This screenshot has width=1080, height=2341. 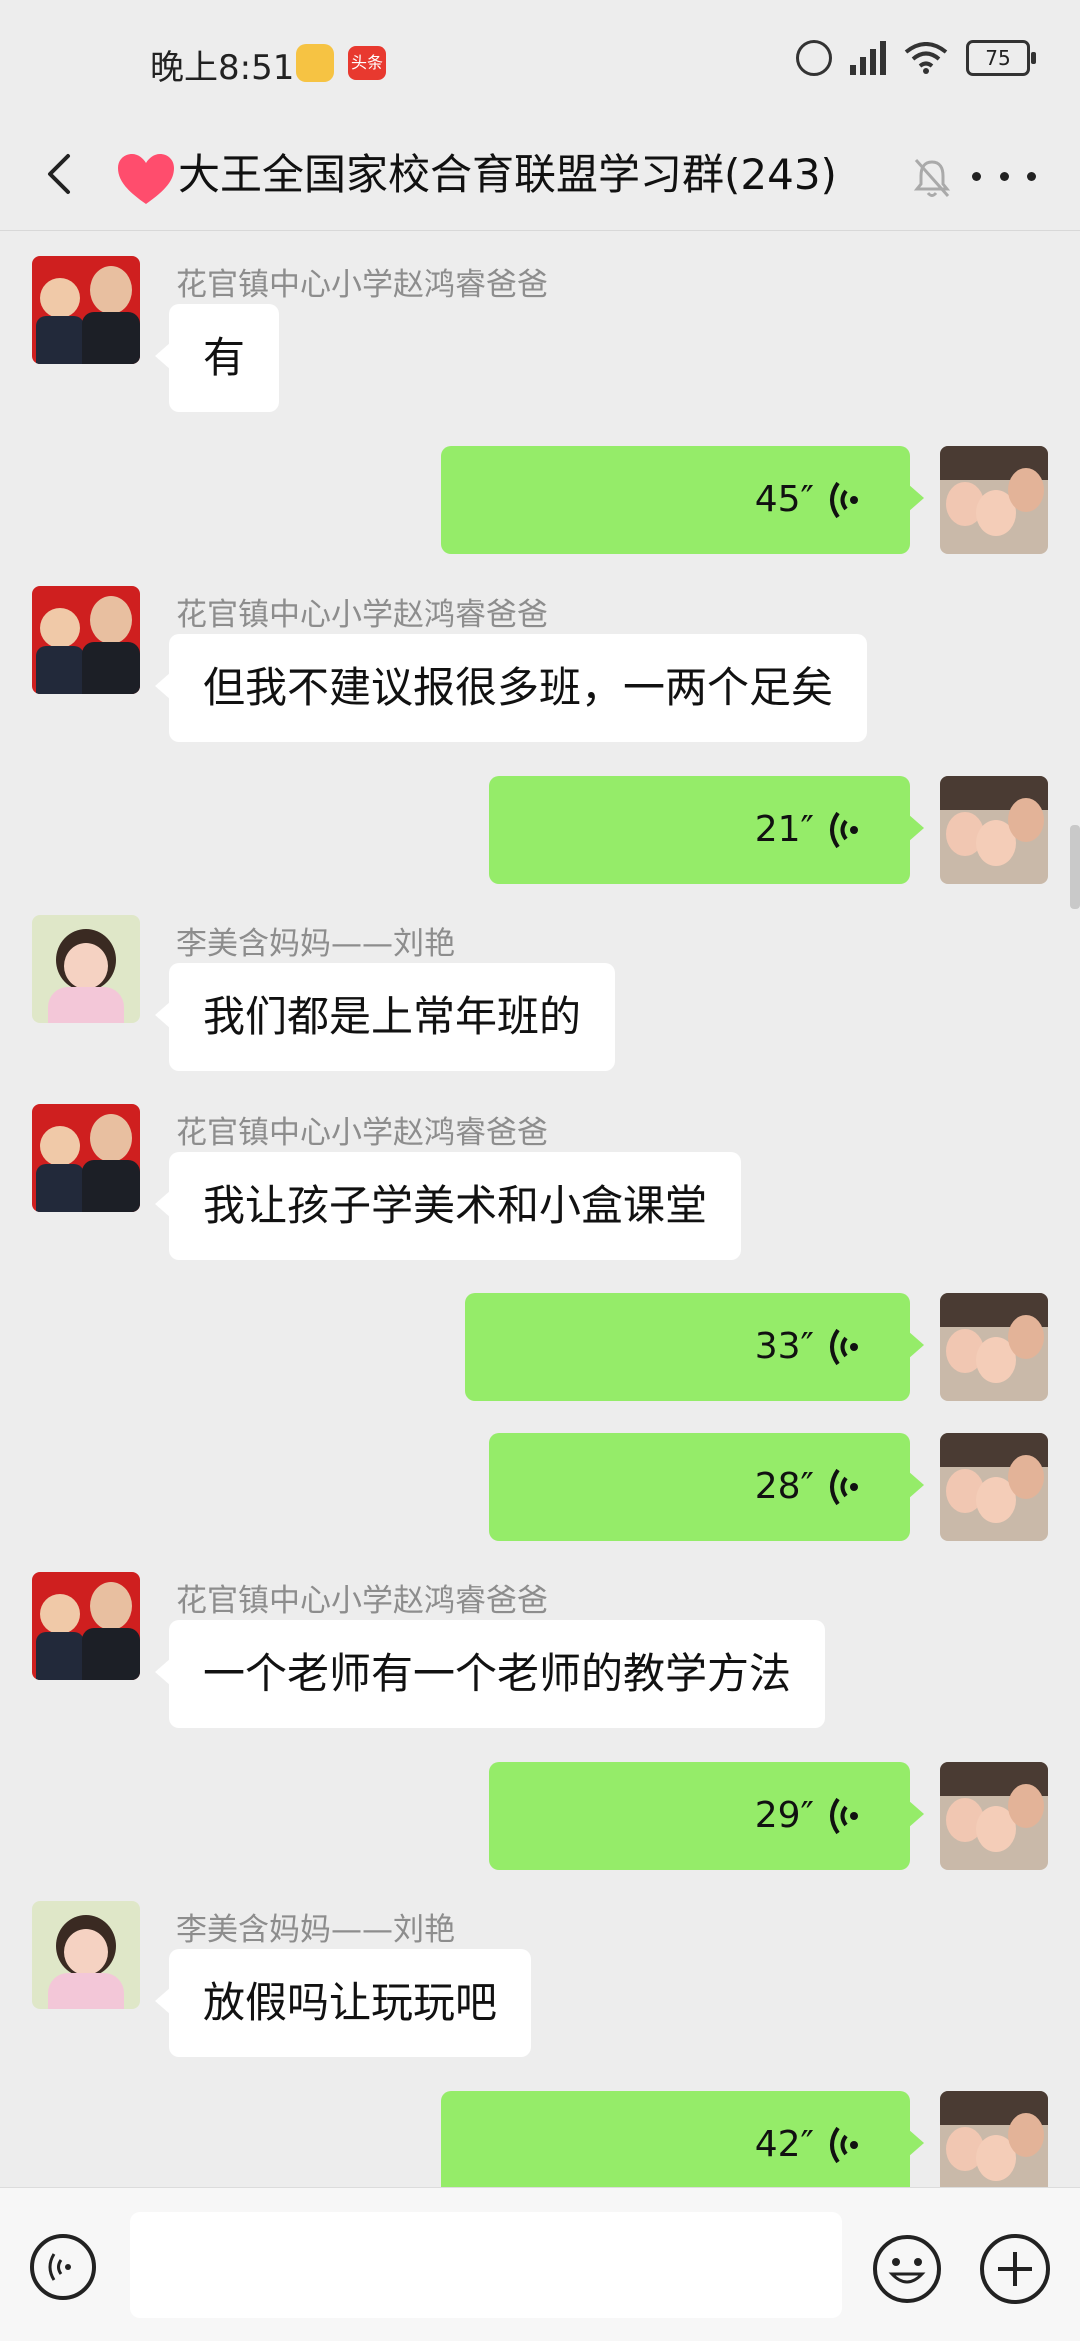 I want to click on chat-header: 大王全国家校合育联盟学习群(243), so click(x=540, y=175).